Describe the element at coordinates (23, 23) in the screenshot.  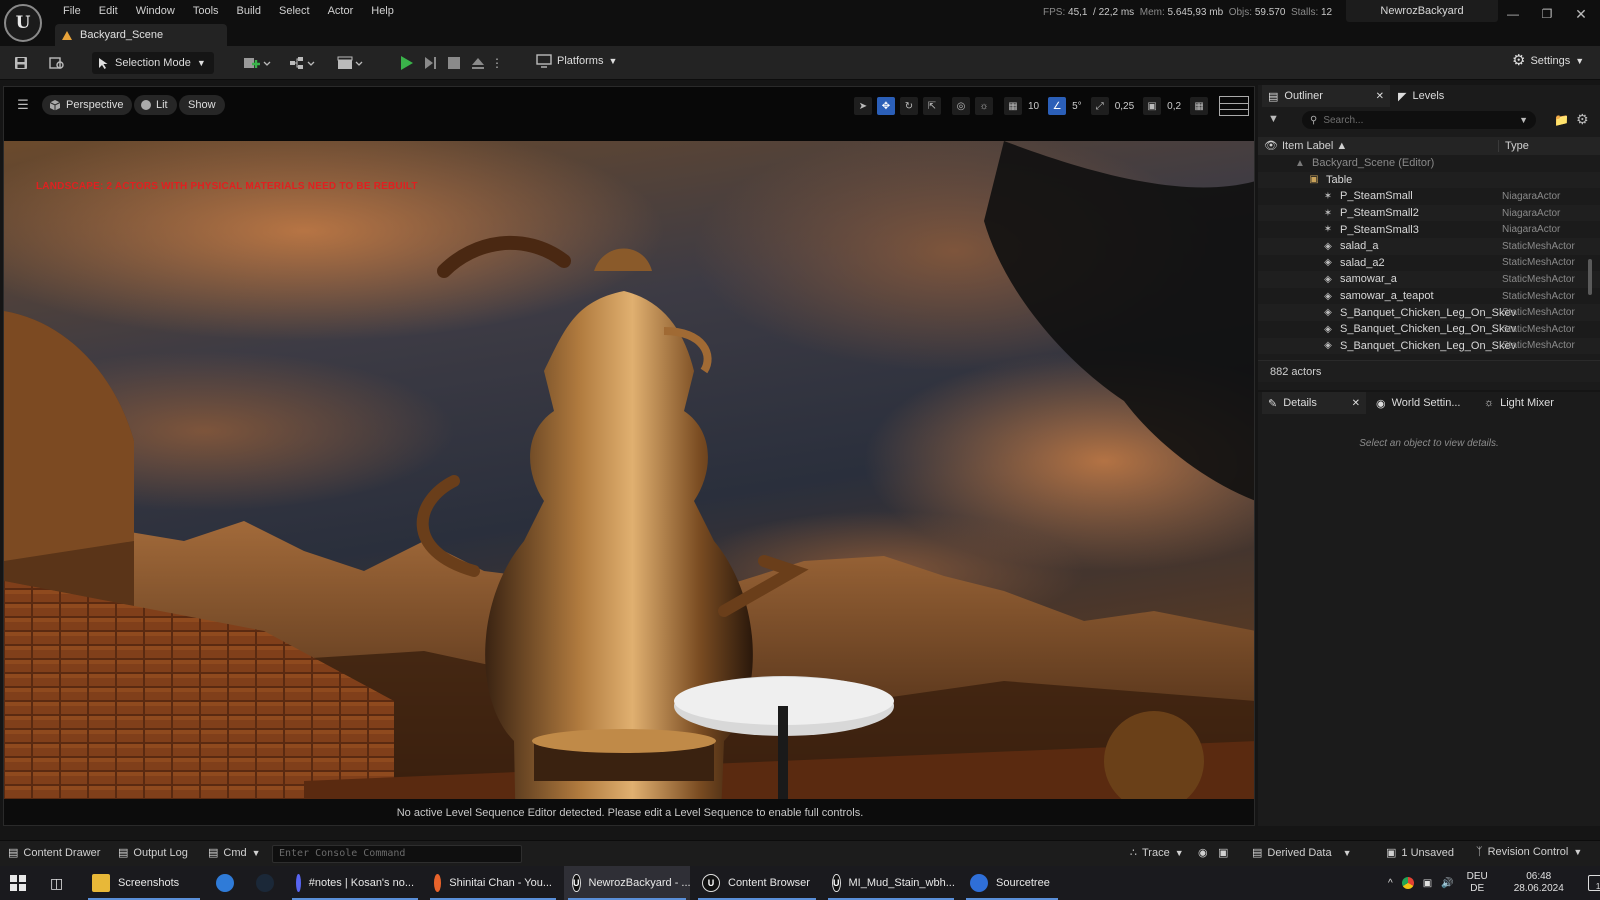
I see `unreal-logo-icon: U` at that location.